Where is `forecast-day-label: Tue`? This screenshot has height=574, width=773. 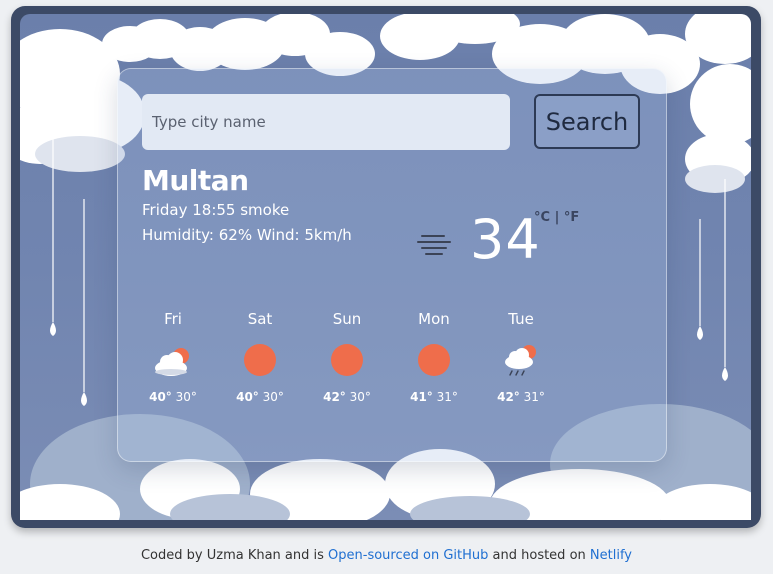 forecast-day-label: Tue is located at coordinates (521, 319).